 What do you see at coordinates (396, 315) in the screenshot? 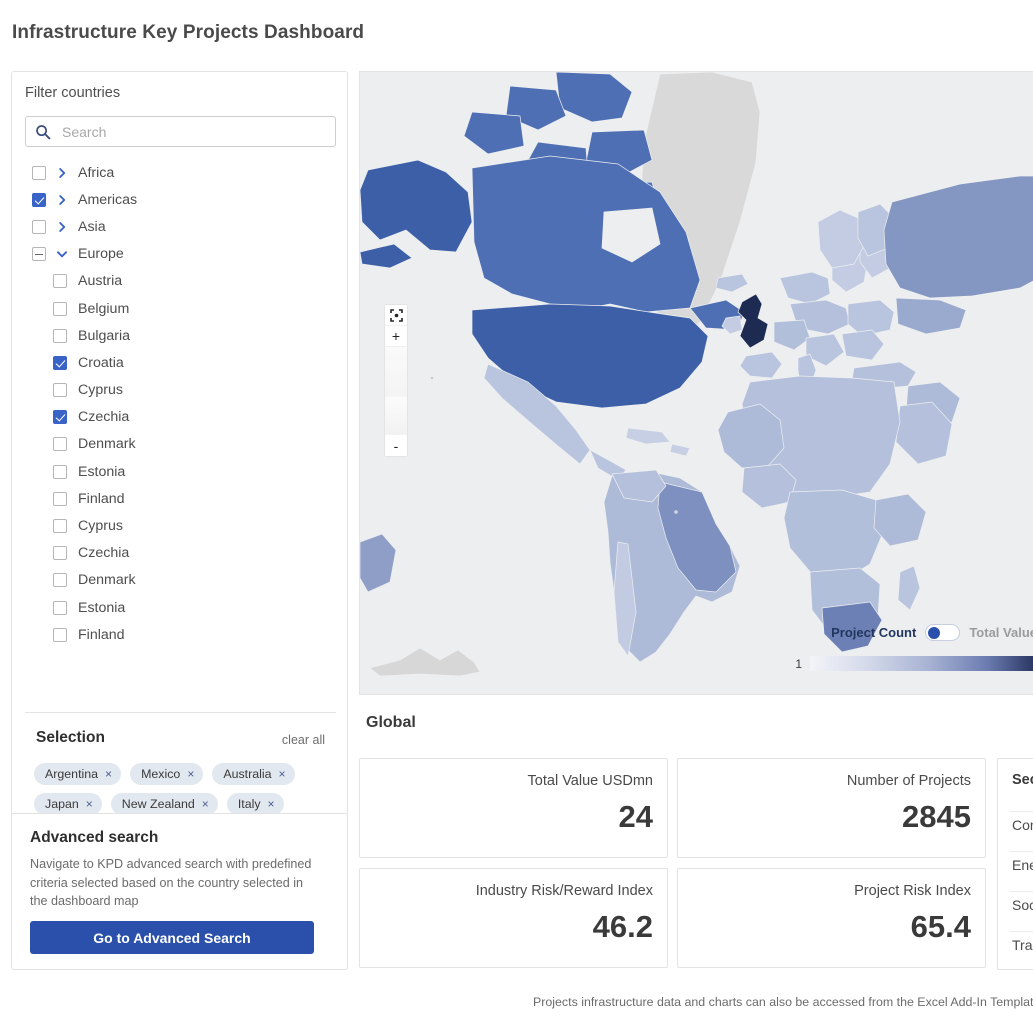
I see `reset-view-button` at bounding box center [396, 315].